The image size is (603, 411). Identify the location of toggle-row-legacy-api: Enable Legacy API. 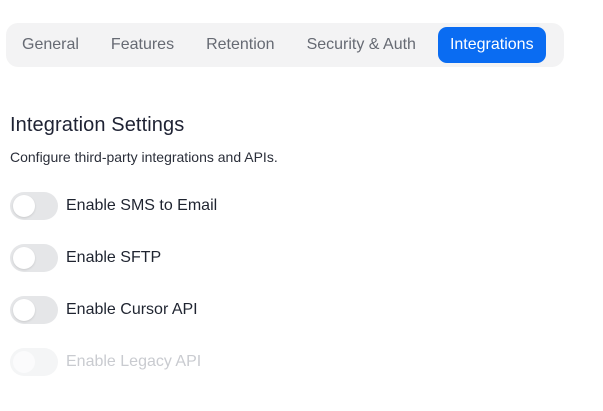
(105, 362).